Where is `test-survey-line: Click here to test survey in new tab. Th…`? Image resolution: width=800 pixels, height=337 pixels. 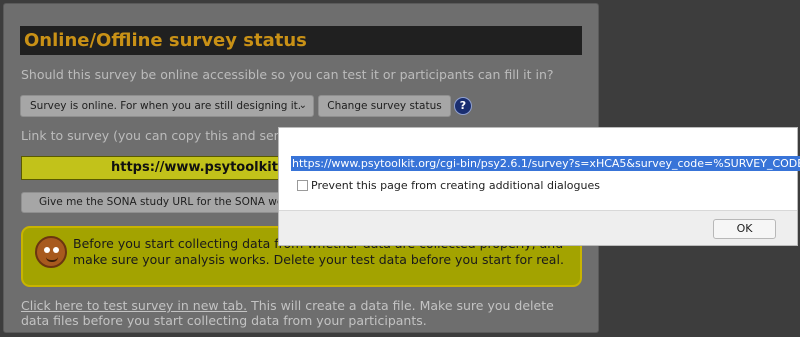 test-survey-line: Click here to test survey in new tab. Th… is located at coordinates (301, 313).